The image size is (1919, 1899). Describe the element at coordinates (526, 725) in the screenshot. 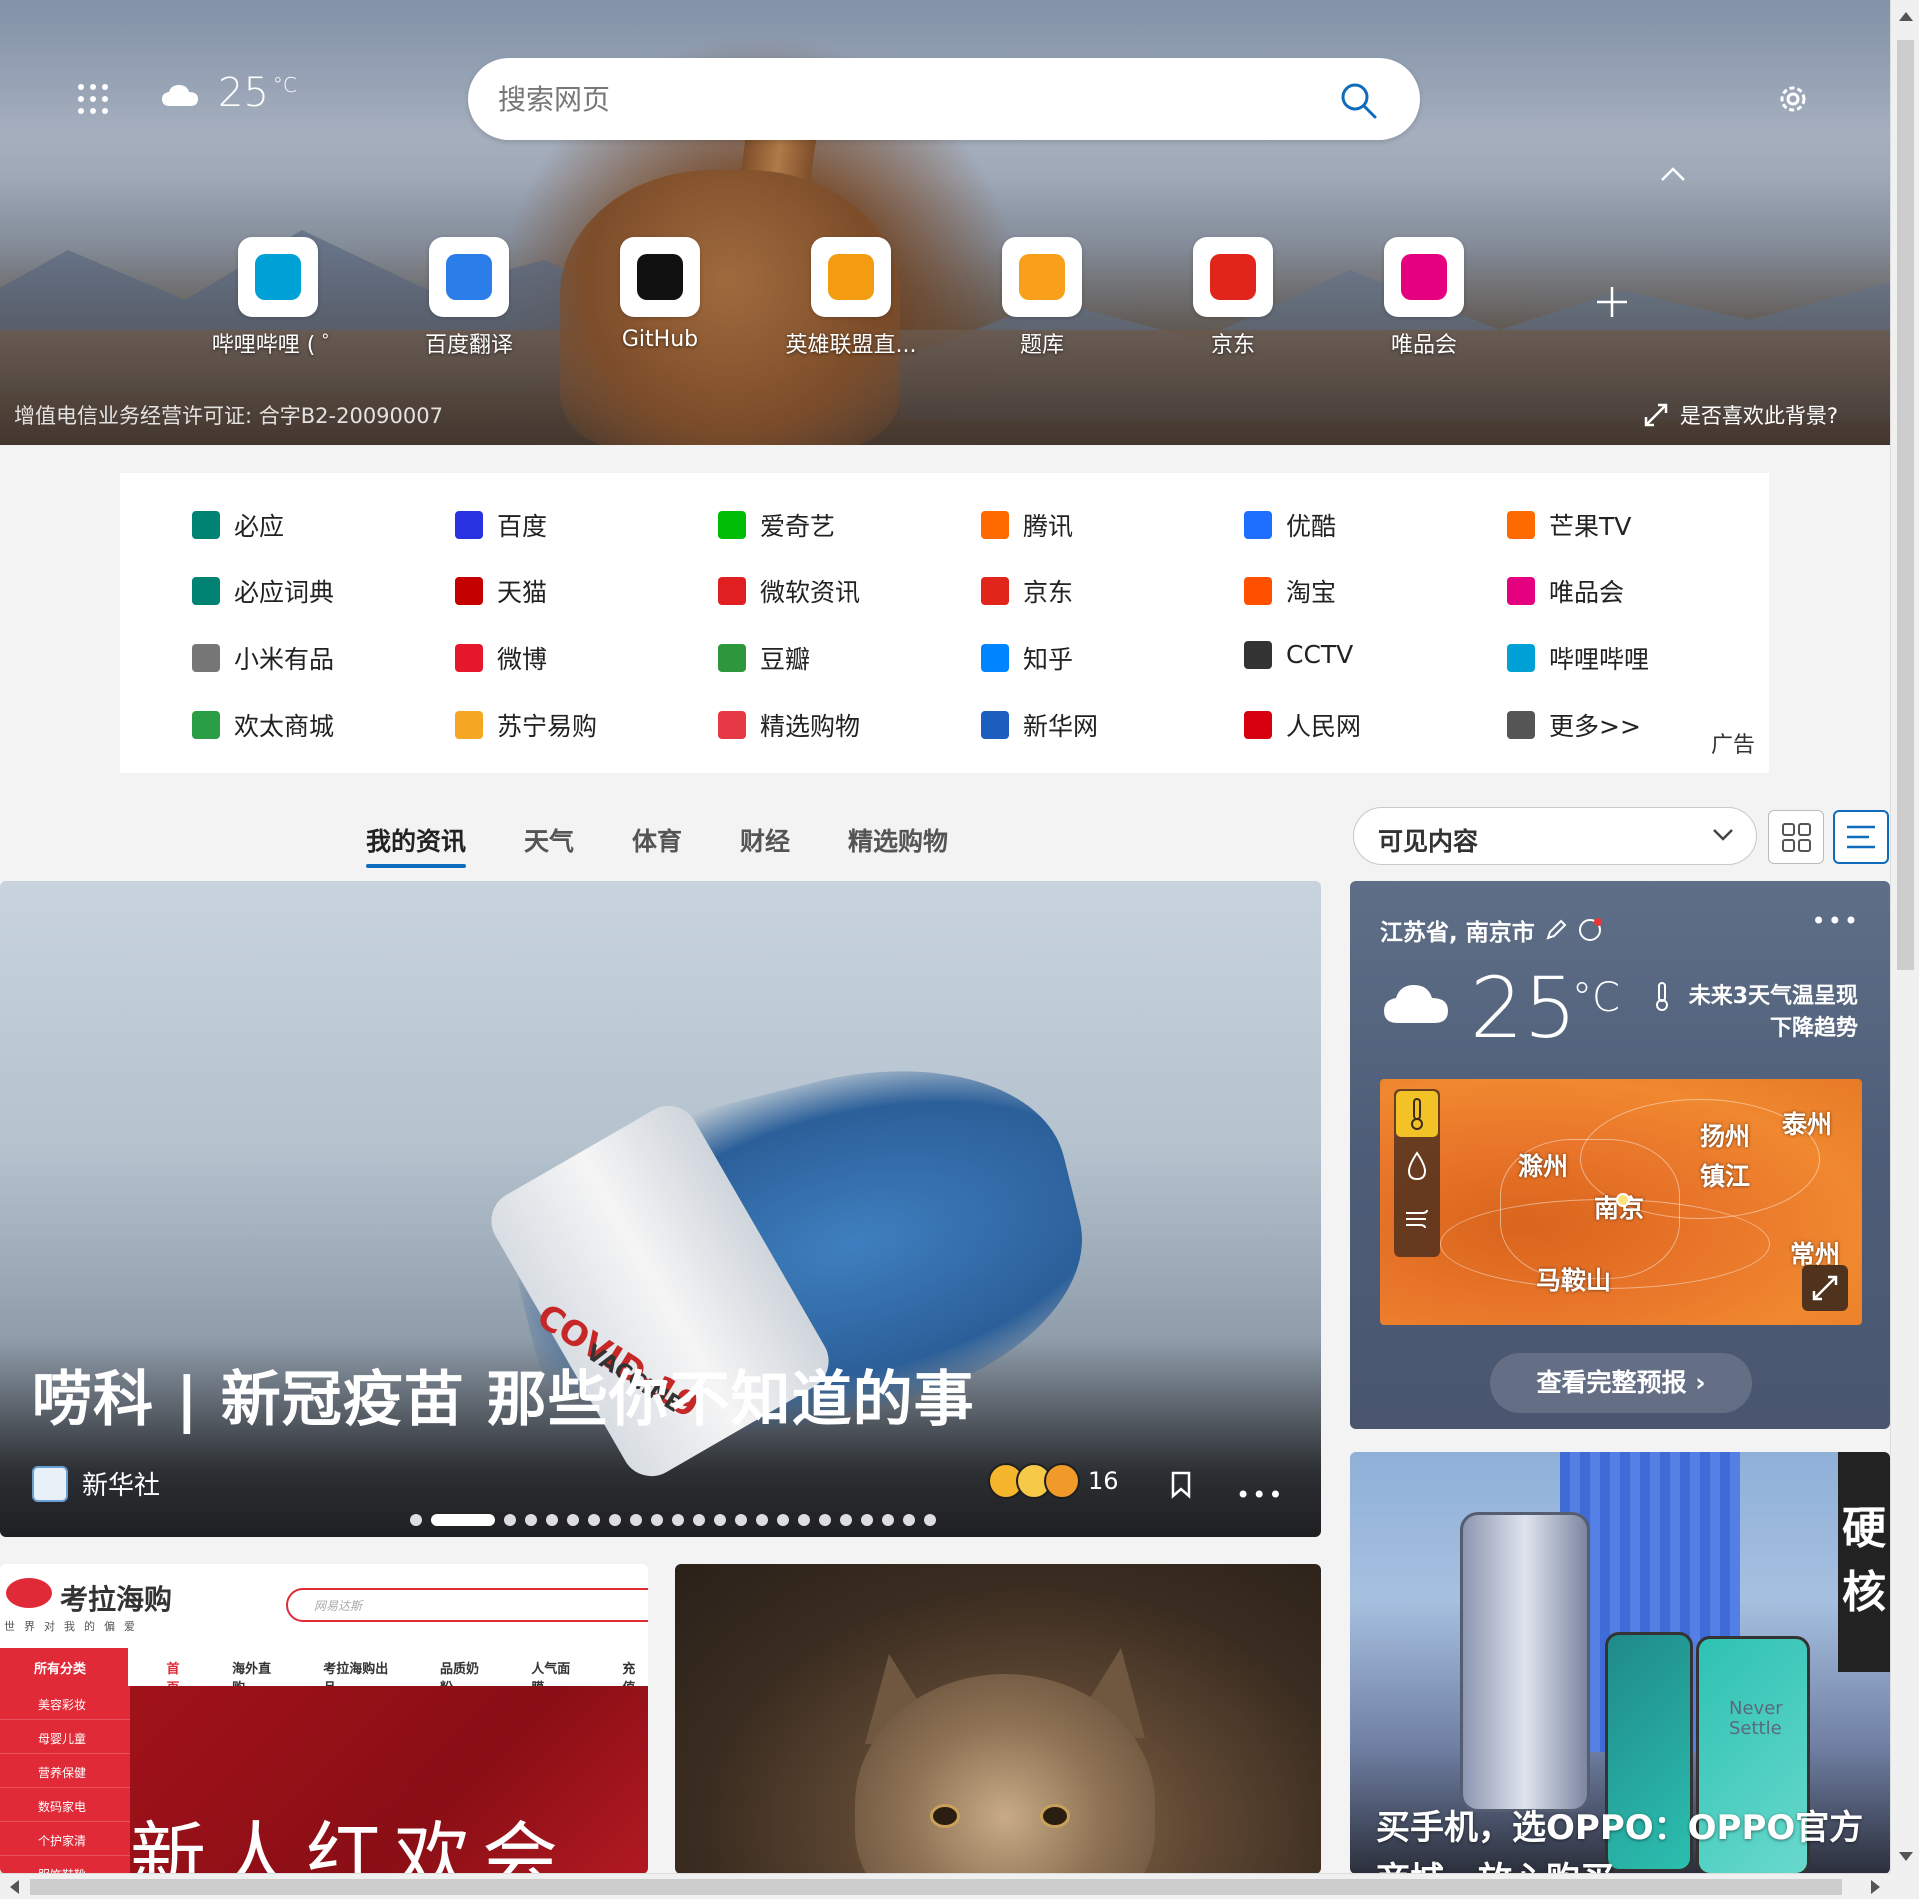

I see `quick-link: 苏宁易购` at that location.